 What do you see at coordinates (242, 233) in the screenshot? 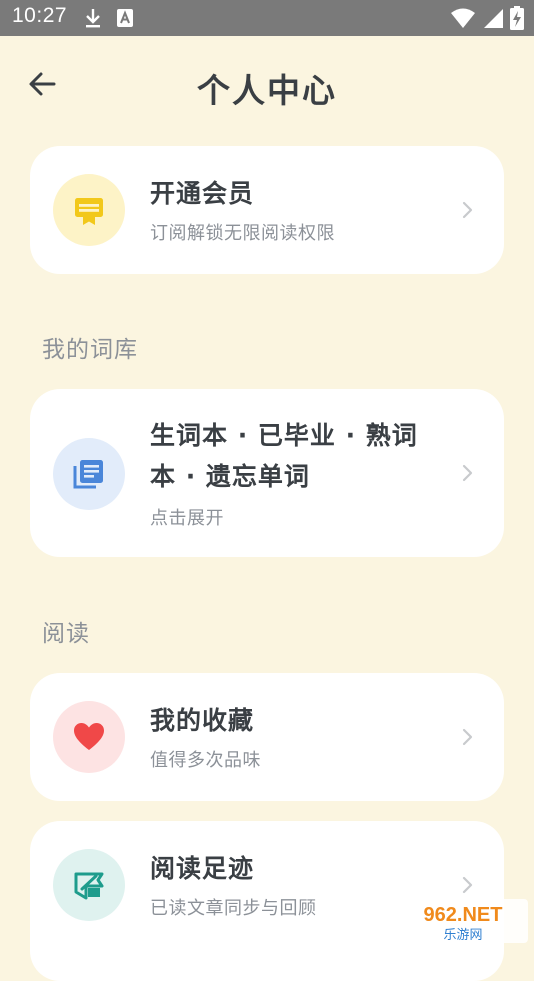
I see `vip-subtitle: 订阅解锁无限阅读权限` at bounding box center [242, 233].